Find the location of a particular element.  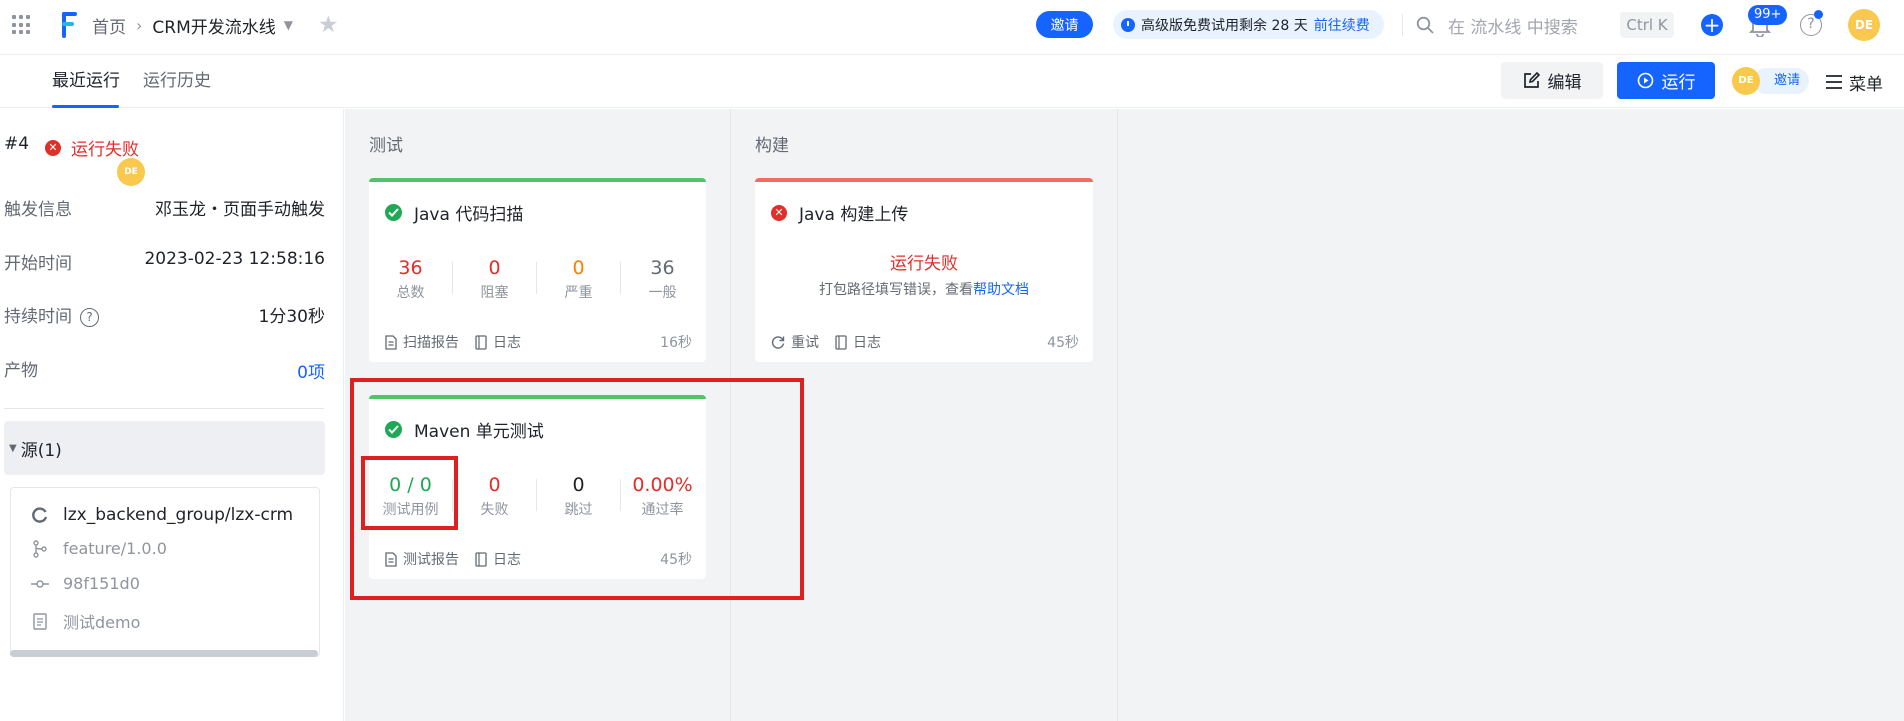

caret-down-icon: ▼ is located at coordinates (288, 25).